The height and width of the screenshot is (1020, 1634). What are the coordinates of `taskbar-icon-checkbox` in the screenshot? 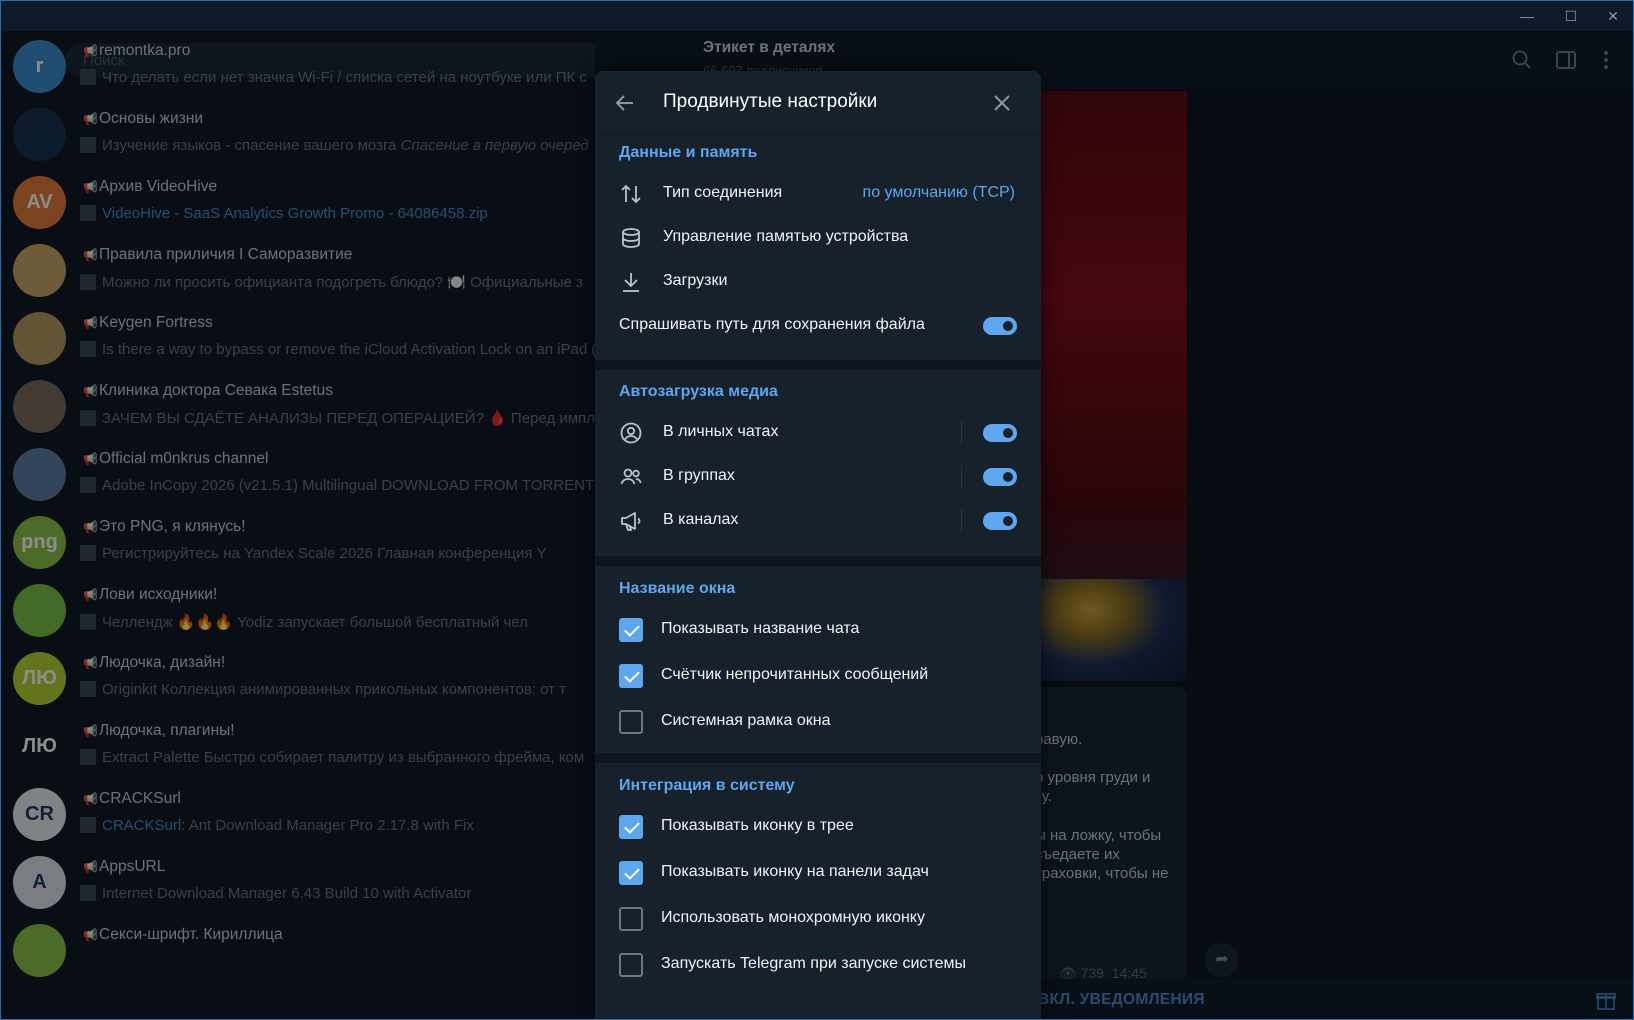 It's located at (631, 873).